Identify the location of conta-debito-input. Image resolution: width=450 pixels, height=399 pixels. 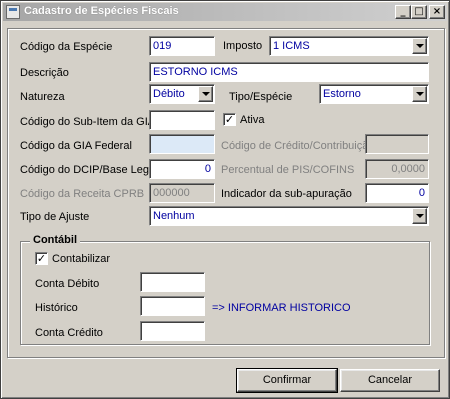
(172, 282).